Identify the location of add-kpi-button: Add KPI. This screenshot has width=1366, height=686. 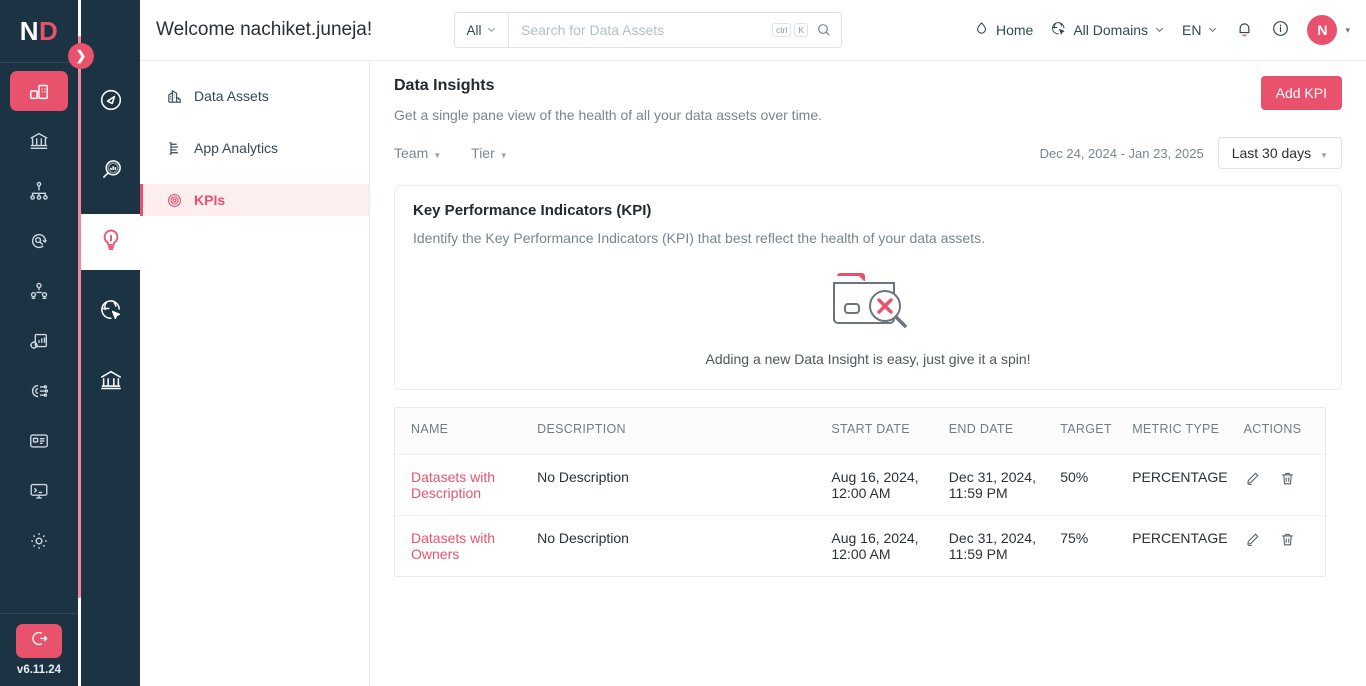
(1301, 93).